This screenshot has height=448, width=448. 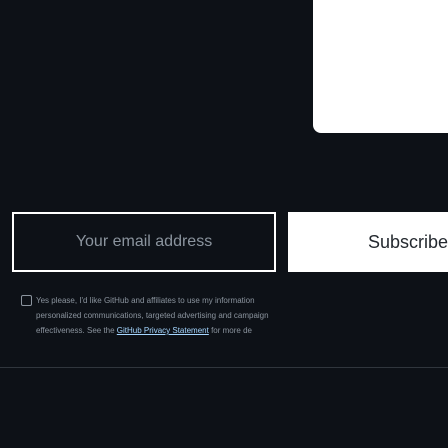 I want to click on email-input, so click(x=144, y=242).